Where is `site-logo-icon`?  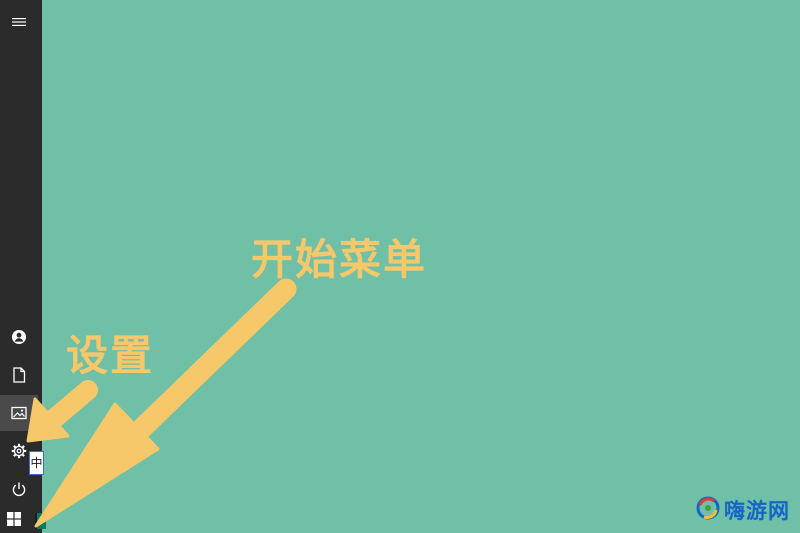
site-logo-icon is located at coordinates (708, 510).